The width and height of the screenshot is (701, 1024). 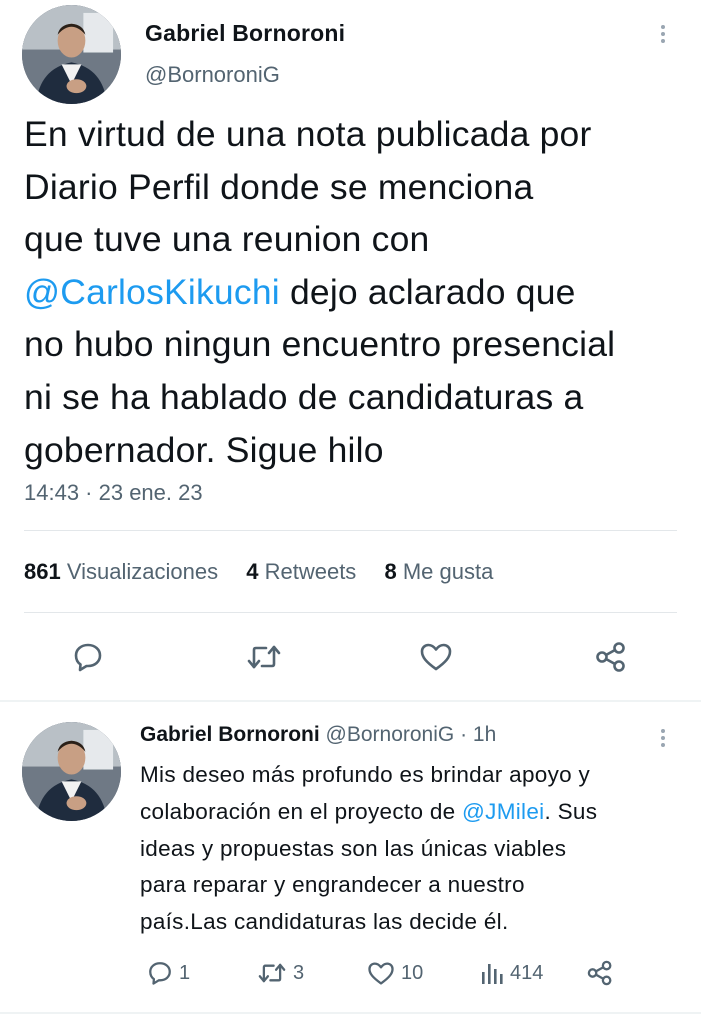 I want to click on reply-time-ago: · 1h, so click(x=478, y=734).